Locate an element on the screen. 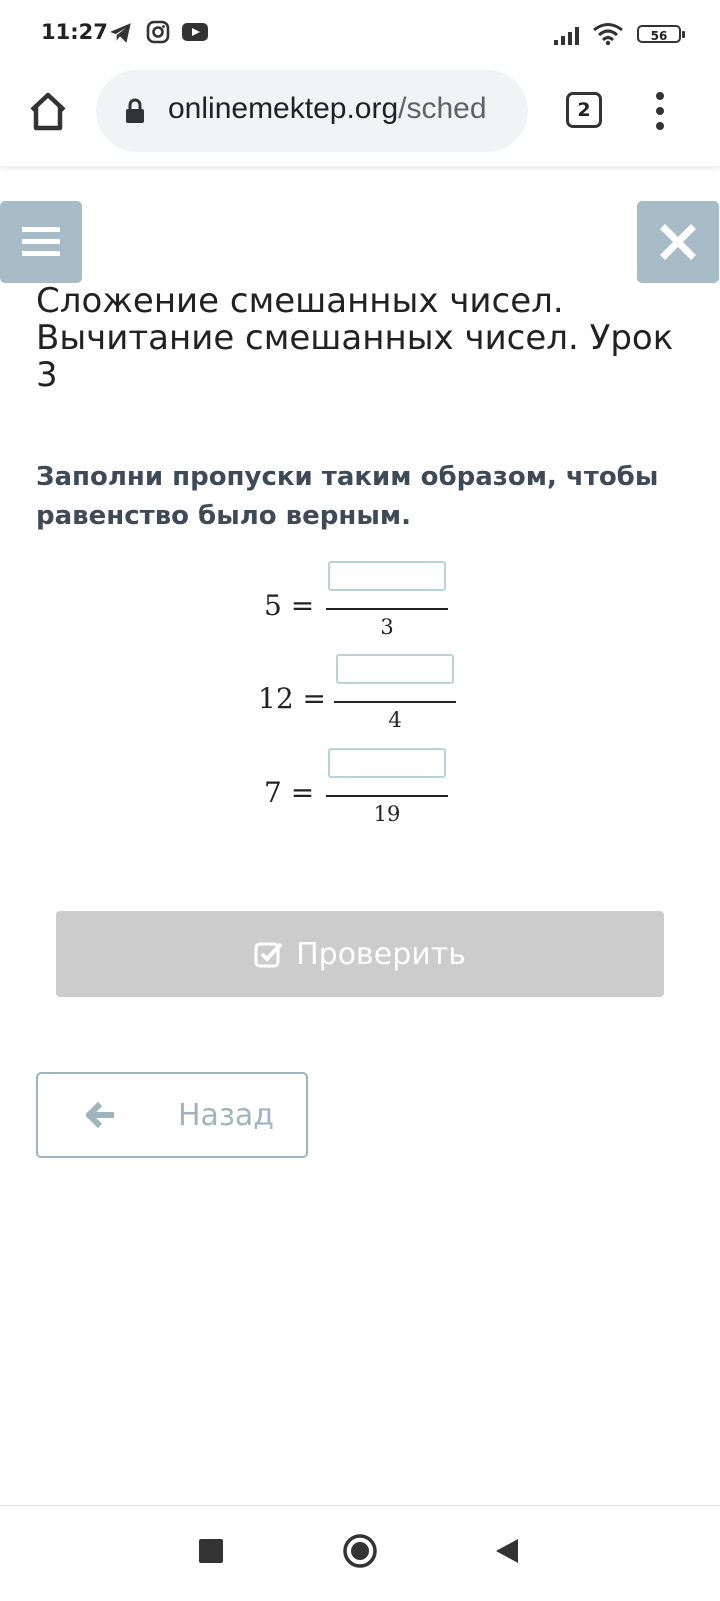 Image resolution: width=720 pixels, height=1601 pixels. equation-lhs: 12 = is located at coordinates (292, 698).